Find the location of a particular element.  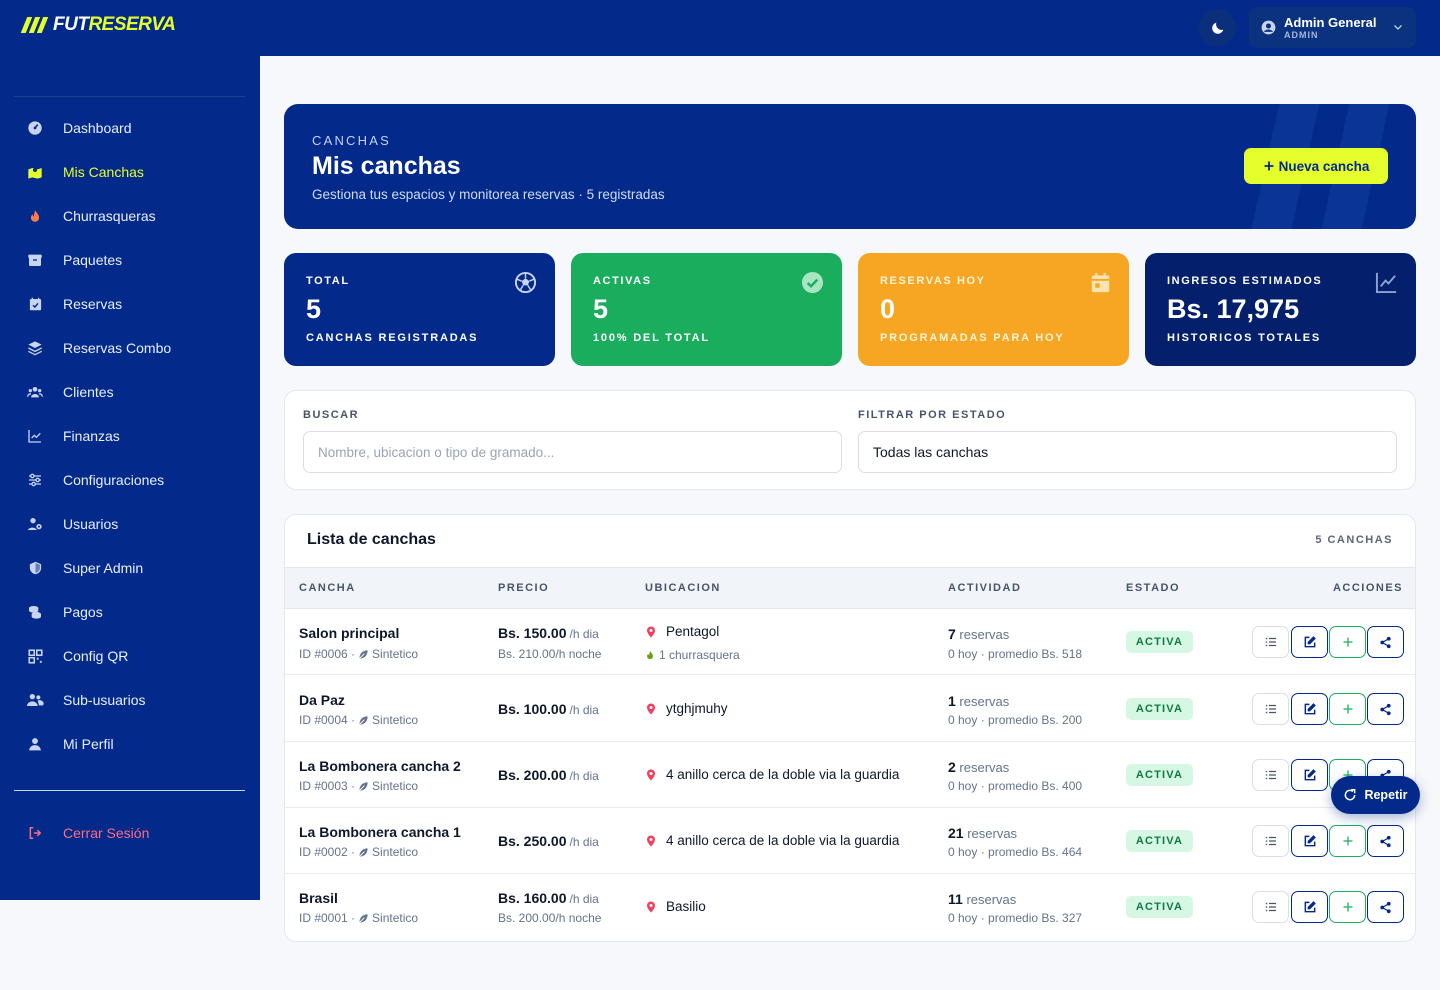

plus-icon is located at coordinates (1347, 709).